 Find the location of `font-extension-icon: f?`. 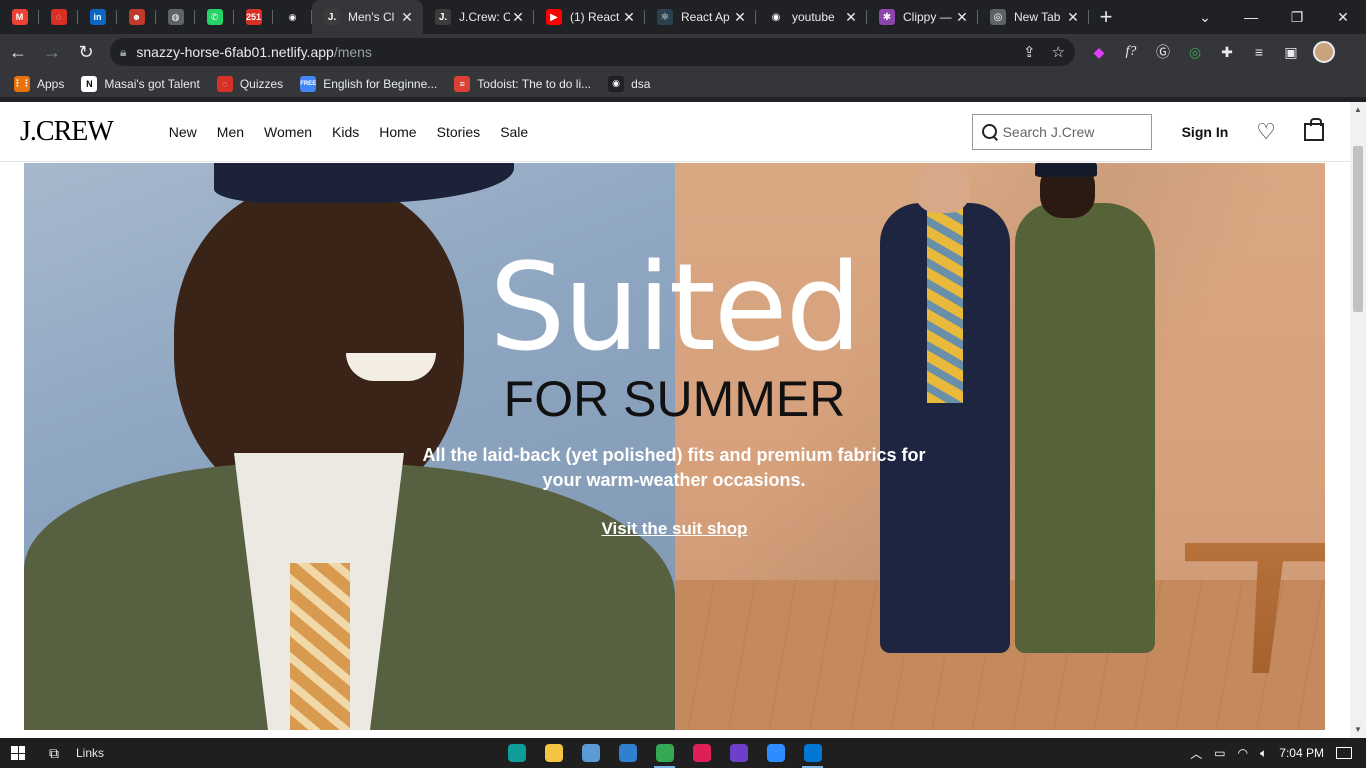

font-extension-icon: f? is located at coordinates (1131, 52).